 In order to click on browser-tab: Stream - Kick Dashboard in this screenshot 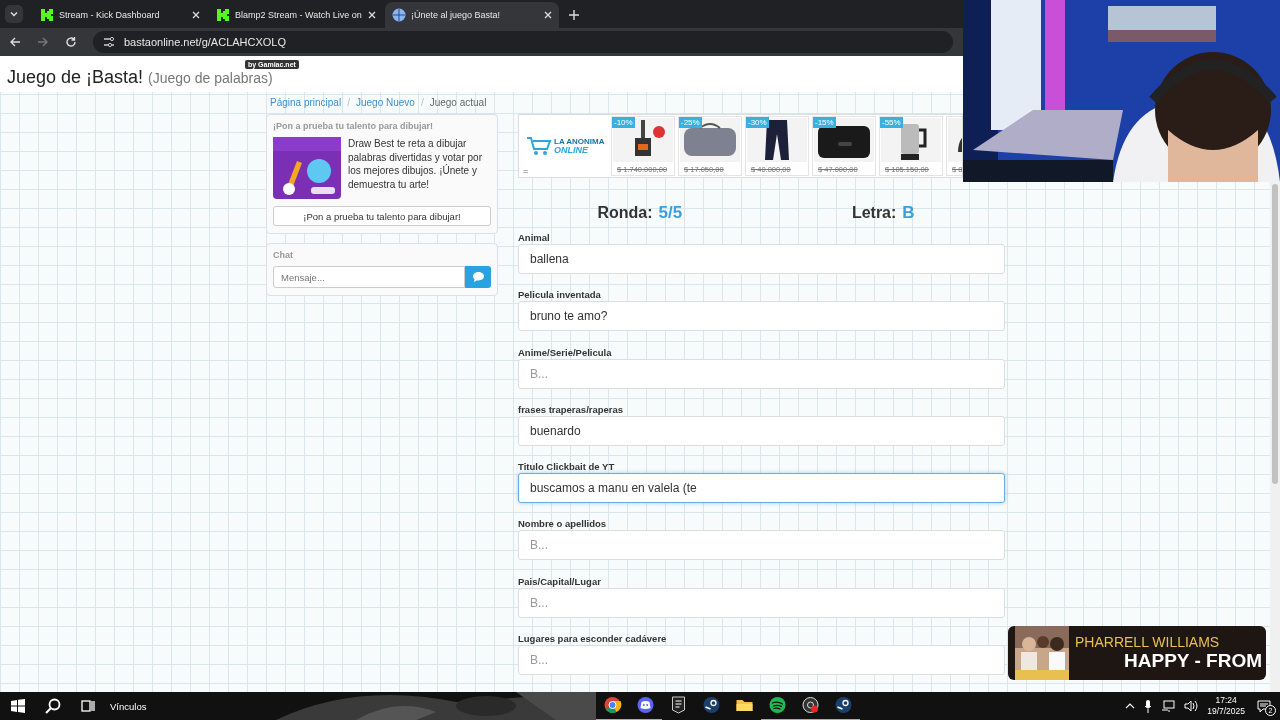, I will do `click(120, 15)`.